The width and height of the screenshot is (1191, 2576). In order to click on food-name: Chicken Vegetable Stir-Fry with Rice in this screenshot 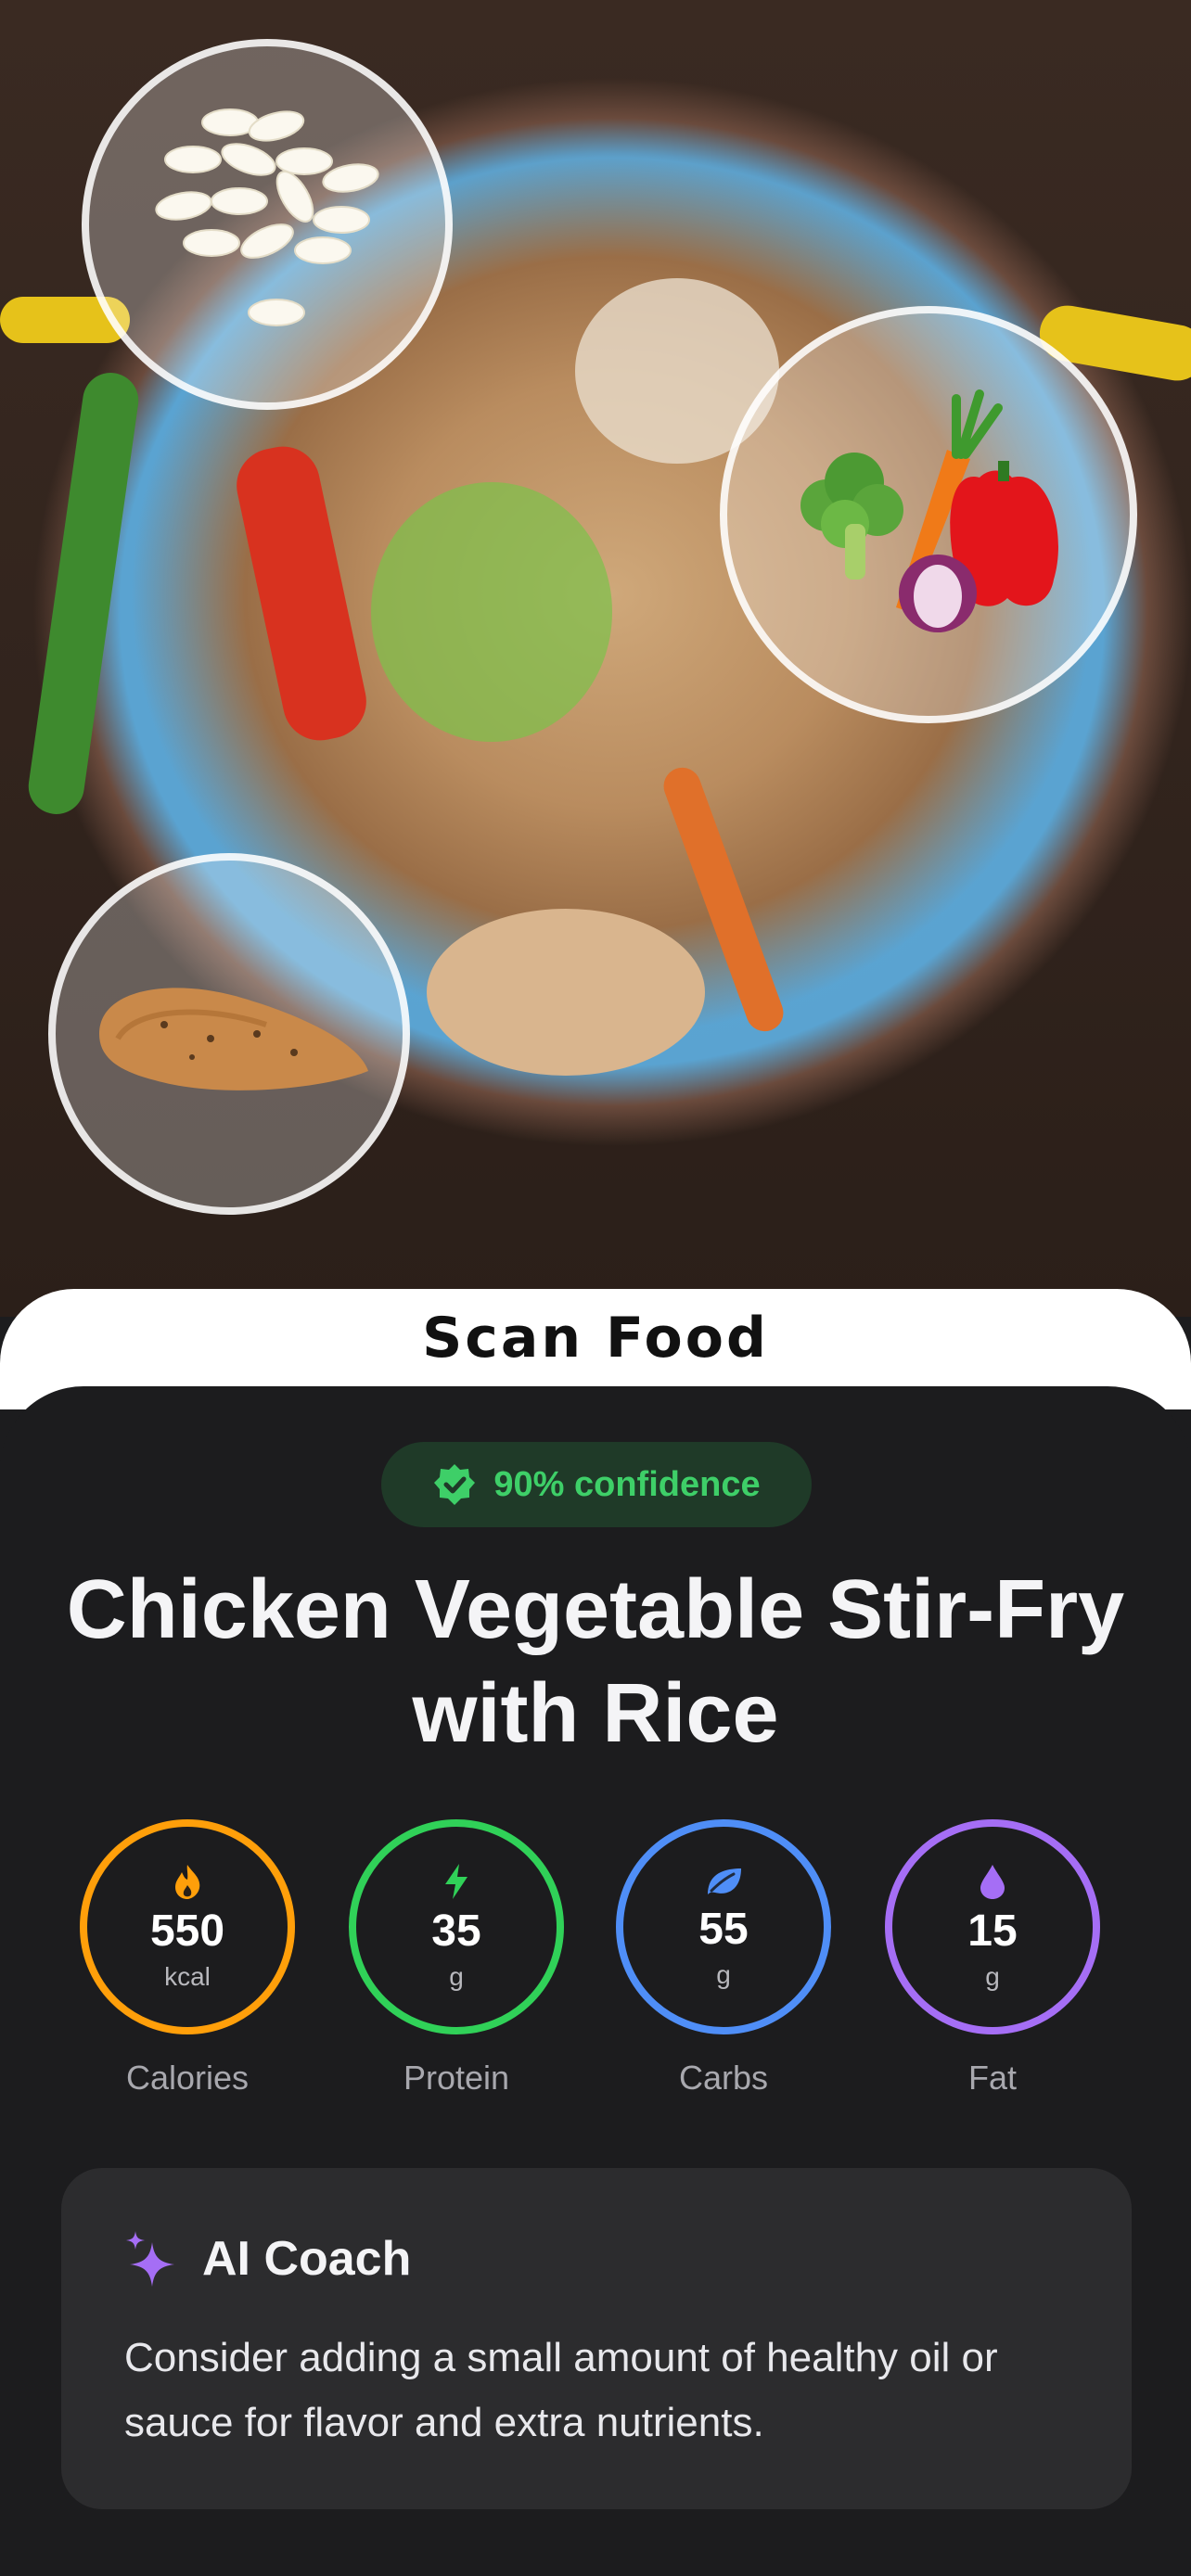, I will do `click(595, 1661)`.